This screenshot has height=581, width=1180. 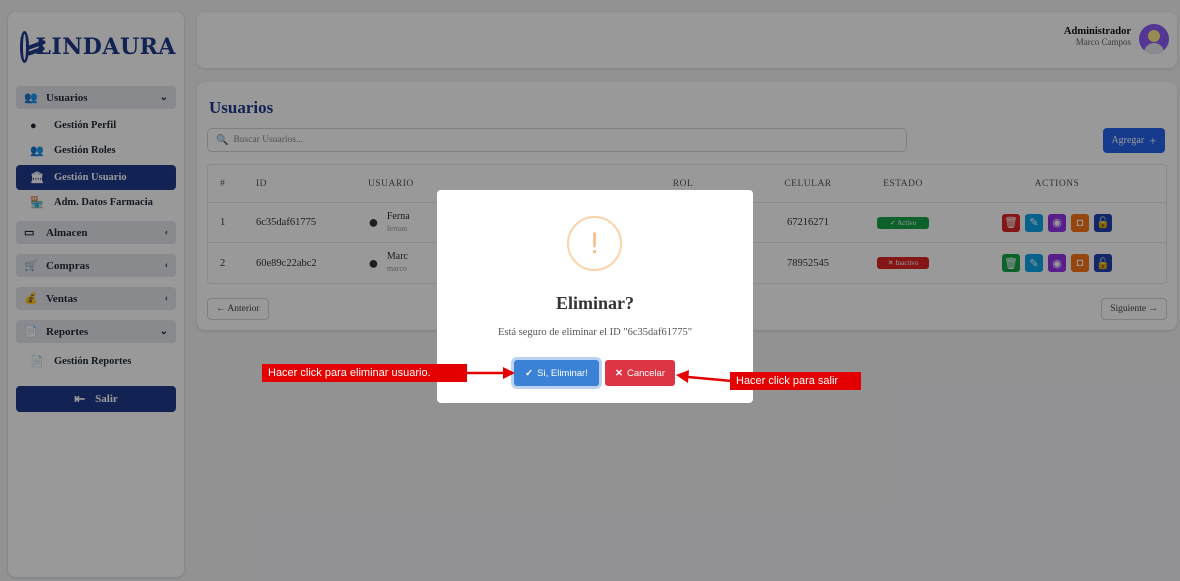 I want to click on cancel-button: ✕ Cancelar, so click(x=640, y=373).